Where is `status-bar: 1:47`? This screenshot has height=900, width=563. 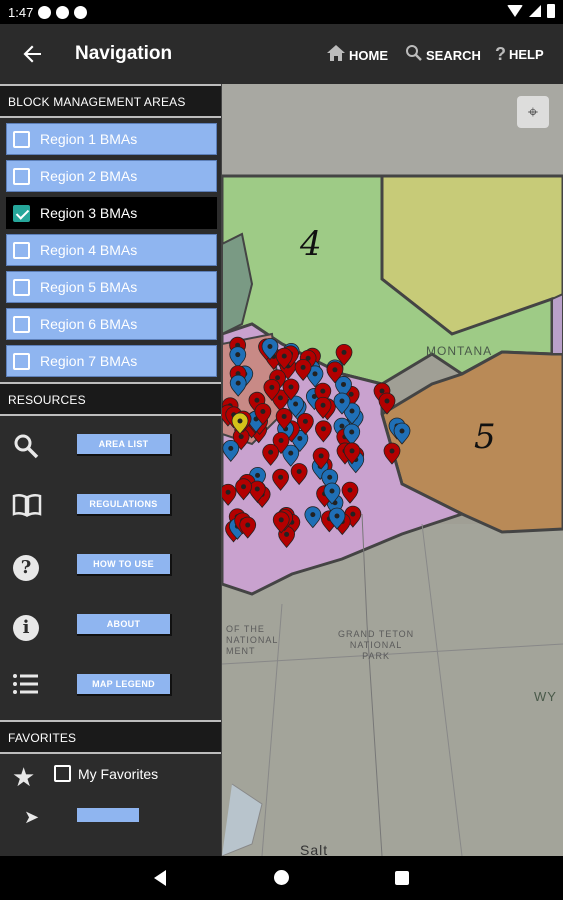 status-bar: 1:47 is located at coordinates (281, 12).